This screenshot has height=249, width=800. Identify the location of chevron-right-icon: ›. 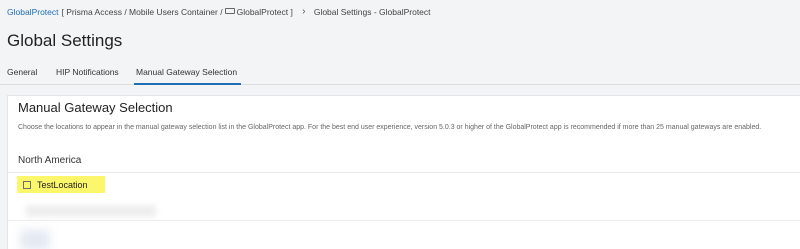
(304, 11).